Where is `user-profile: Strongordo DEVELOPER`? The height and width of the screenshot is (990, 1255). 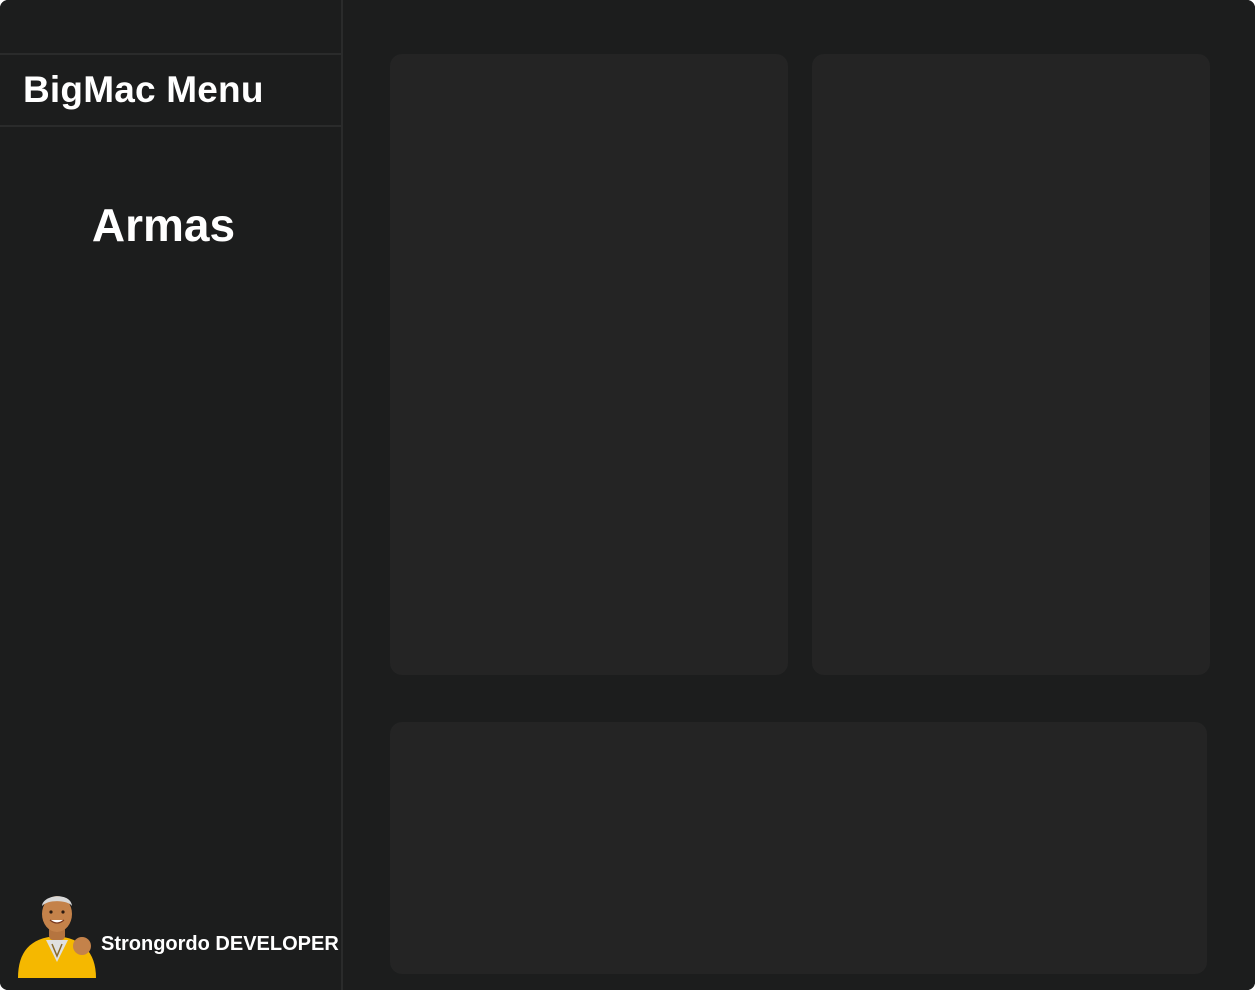
user-profile: Strongordo DEVELOPER is located at coordinates (177, 934).